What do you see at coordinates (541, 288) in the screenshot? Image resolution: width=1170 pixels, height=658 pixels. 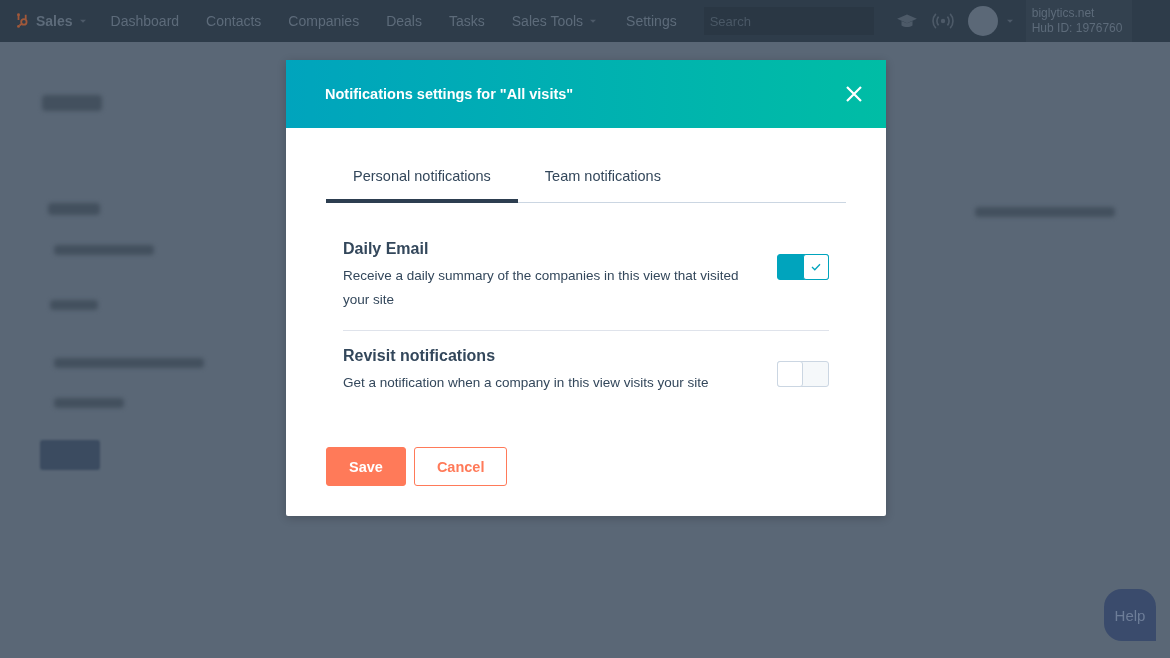 I see `setting-description: Receive a daily summary of the companies in this view that visited your site` at bounding box center [541, 288].